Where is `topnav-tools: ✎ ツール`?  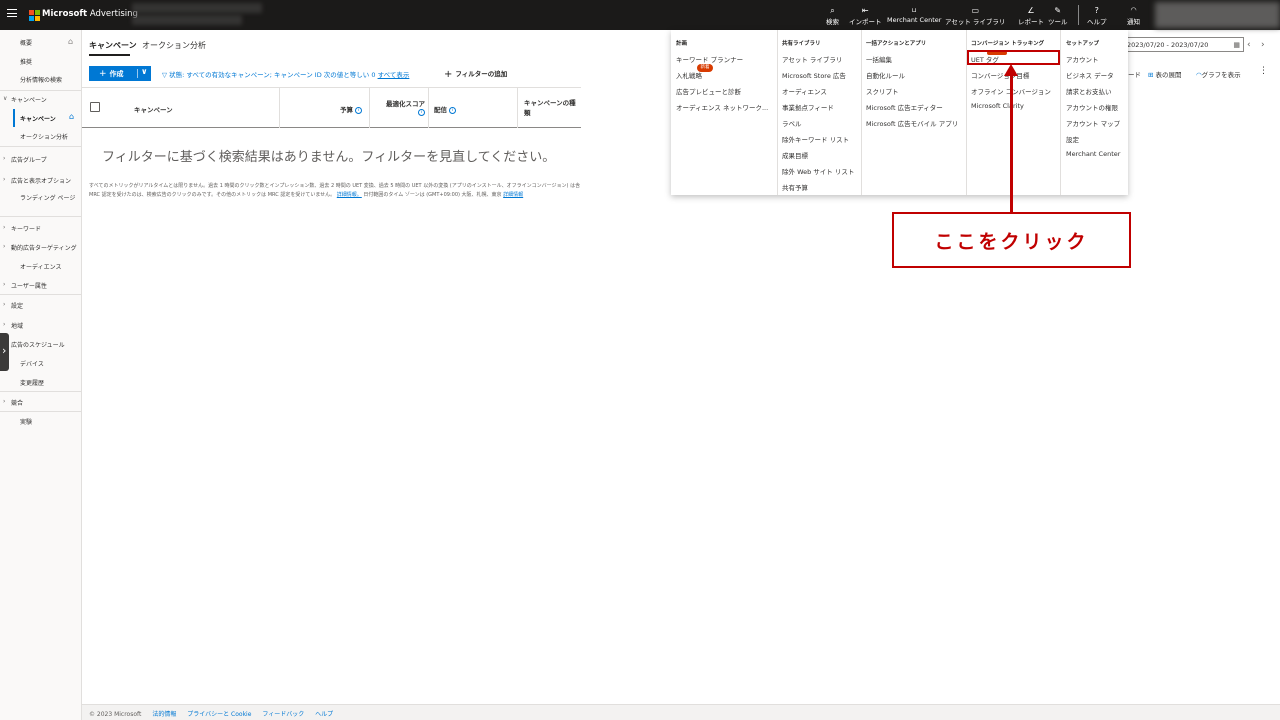
topnav-tools: ✎ ツール is located at coordinates (1058, 15).